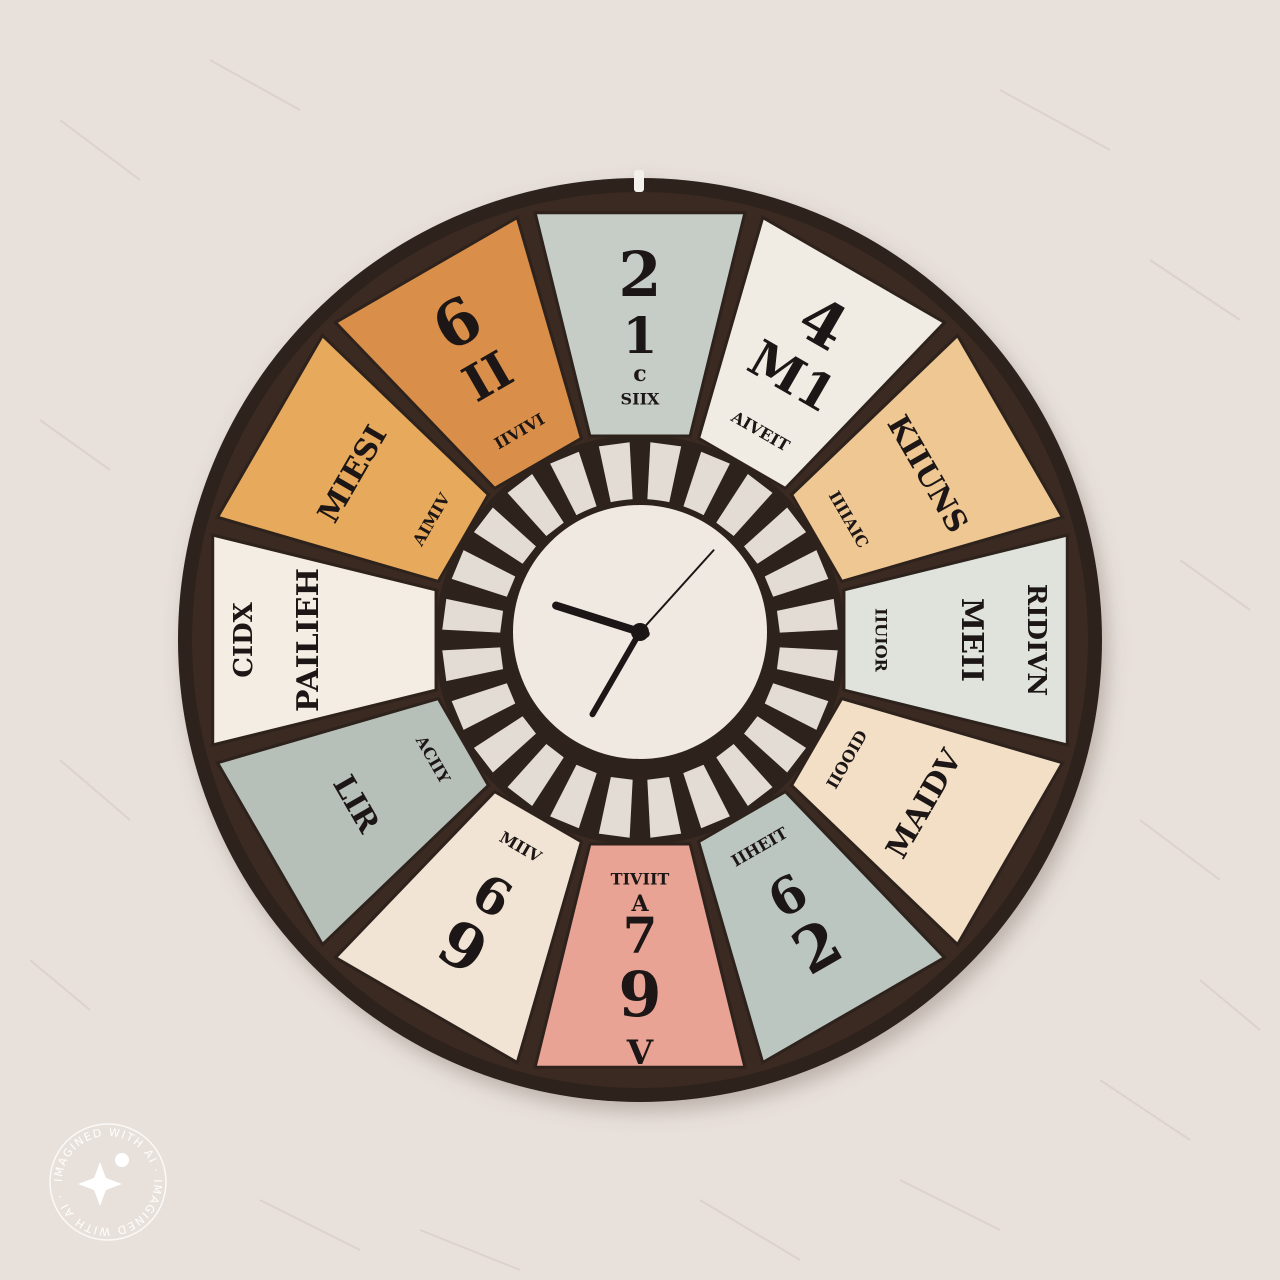  I want to click on seg-left-main-label: PAILIEH, so click(308, 640).